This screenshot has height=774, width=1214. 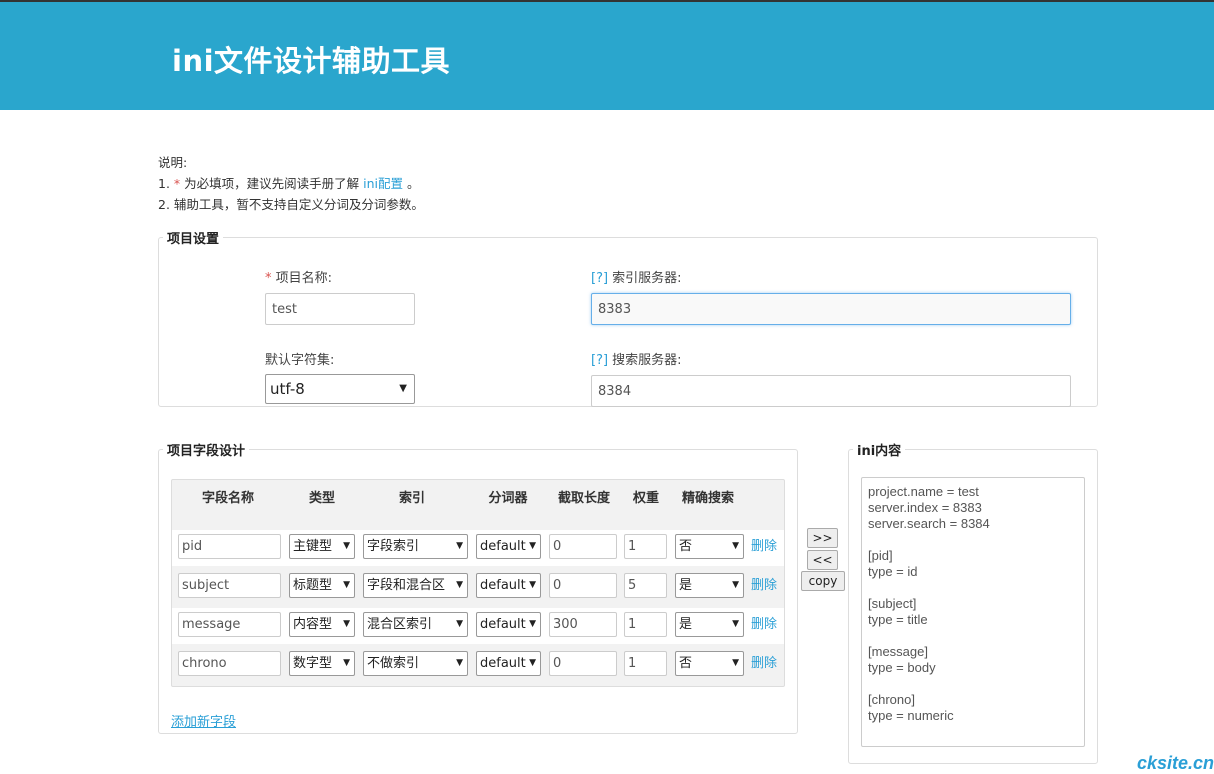 I want to click on header-index: 索引, so click(x=411, y=498).